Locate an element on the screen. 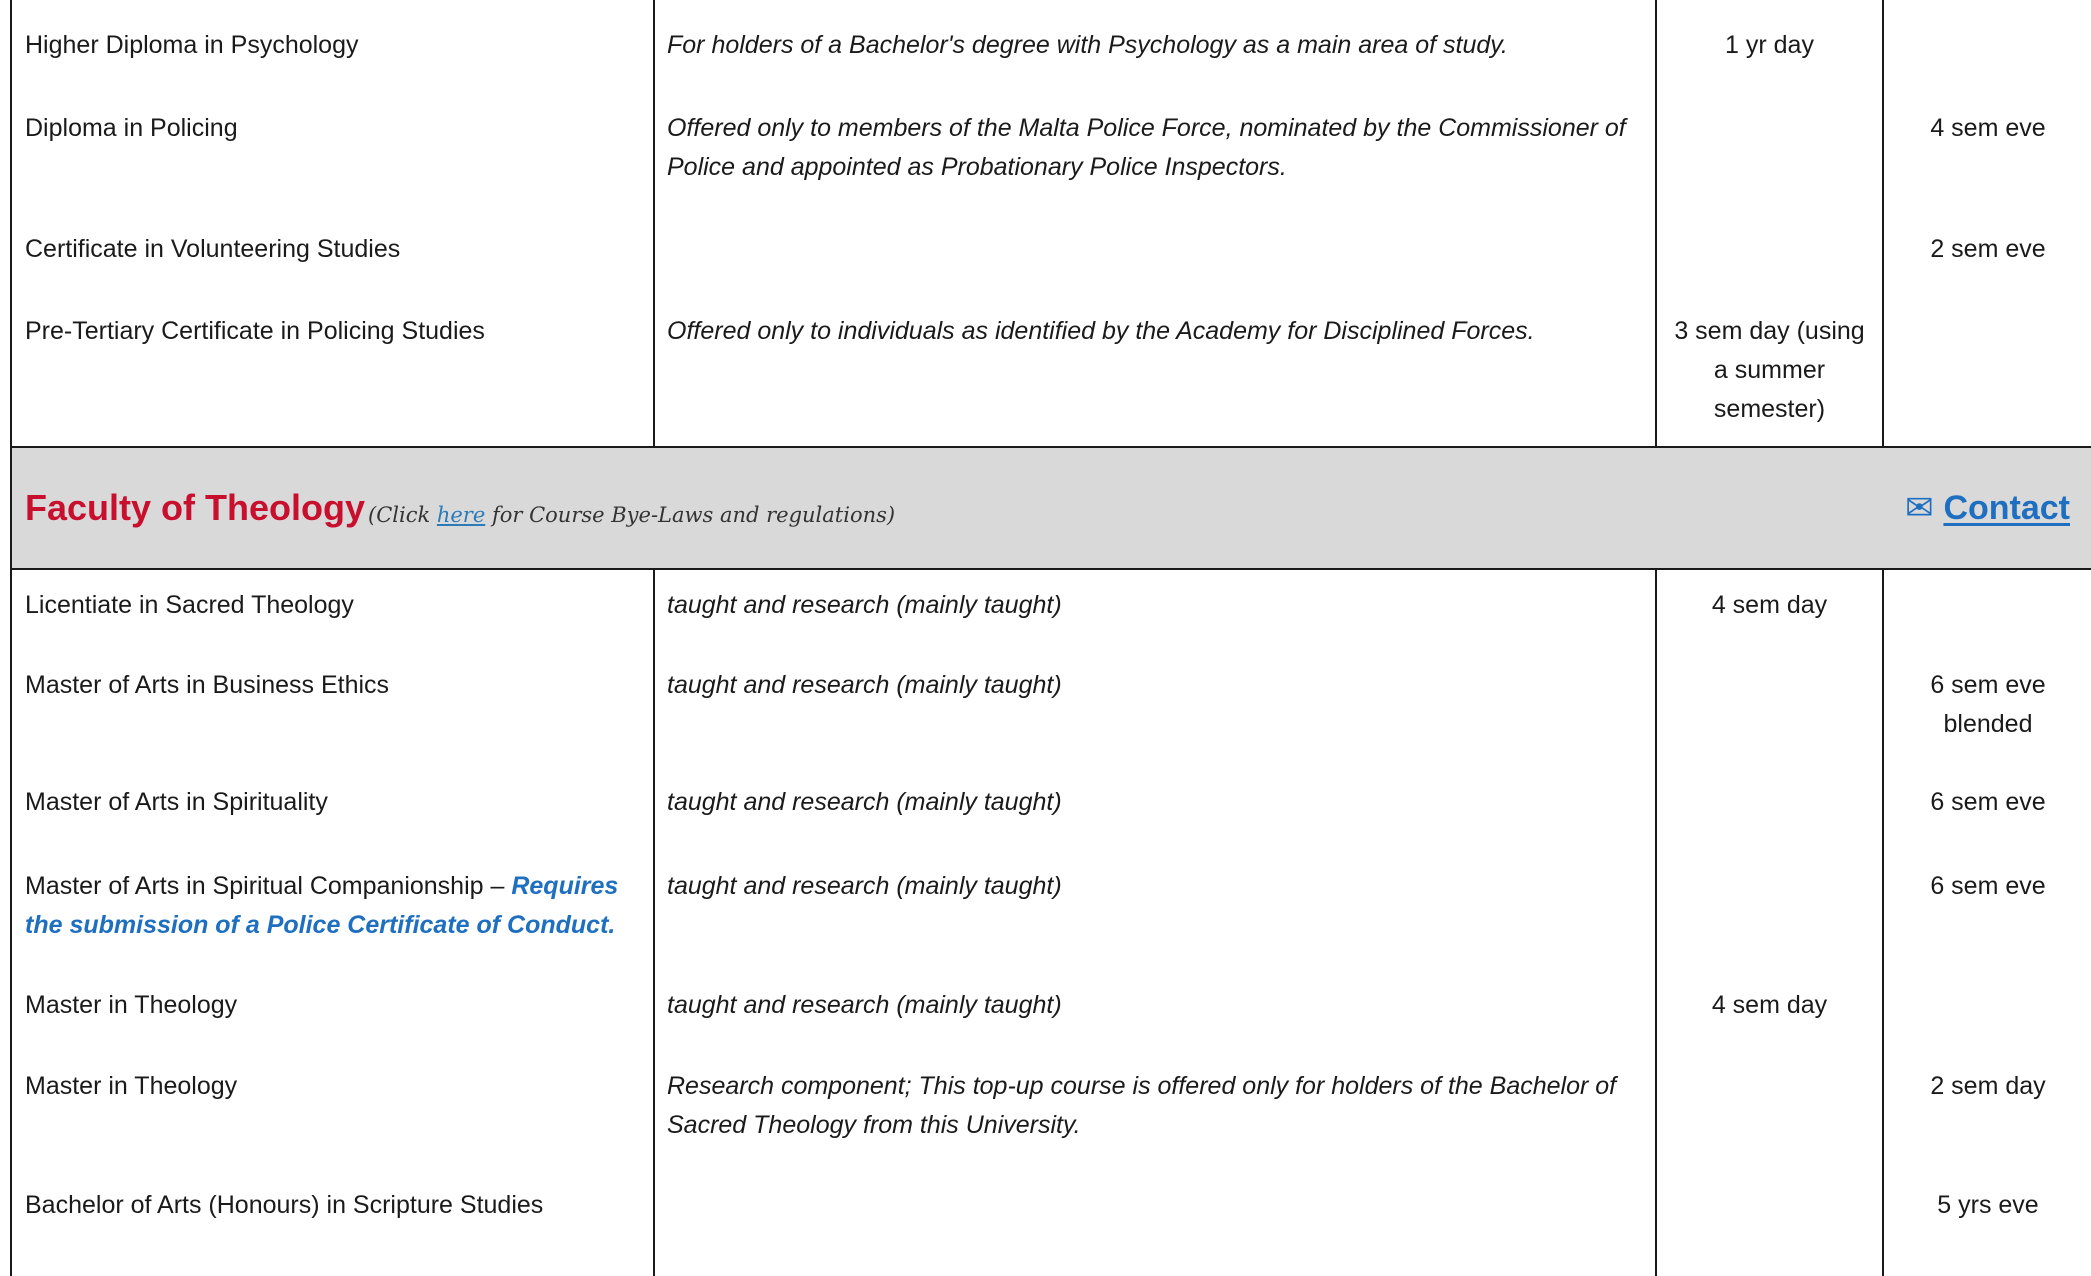 Image resolution: width=2091 pixels, height=1276 pixels. evening-duration: 4 sem eve is located at coordinates (1988, 128).